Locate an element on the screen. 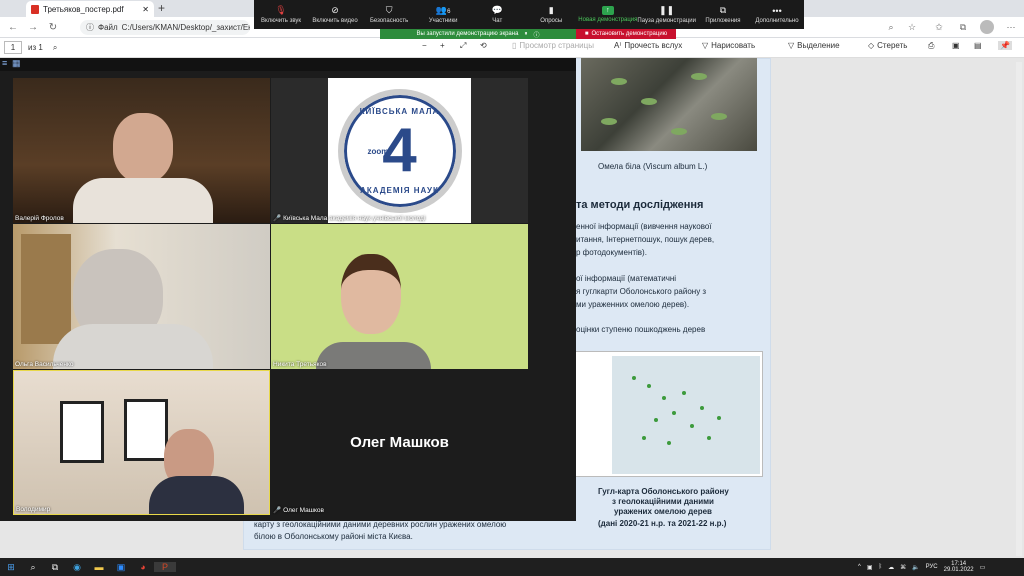 The image size is (1024, 576). scrollbar is located at coordinates (1019, 309).